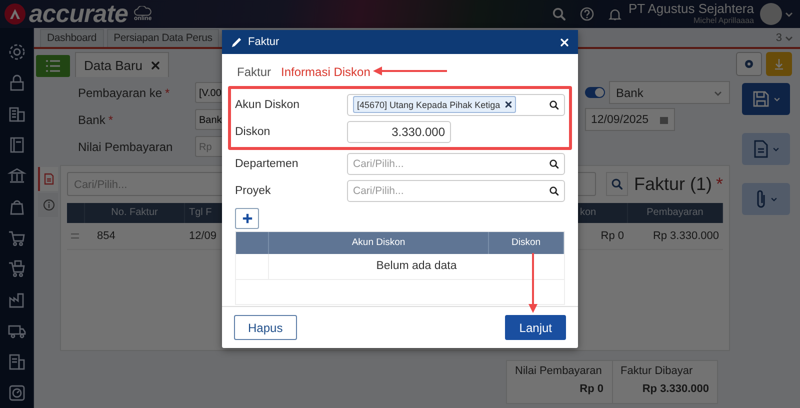  What do you see at coordinates (15, 14) in the screenshot?
I see `logo-icon` at bounding box center [15, 14].